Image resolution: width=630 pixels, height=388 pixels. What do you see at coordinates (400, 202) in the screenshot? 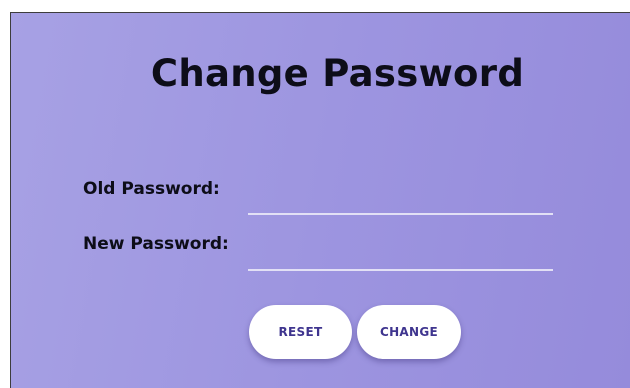
I see `old-password-field` at bounding box center [400, 202].